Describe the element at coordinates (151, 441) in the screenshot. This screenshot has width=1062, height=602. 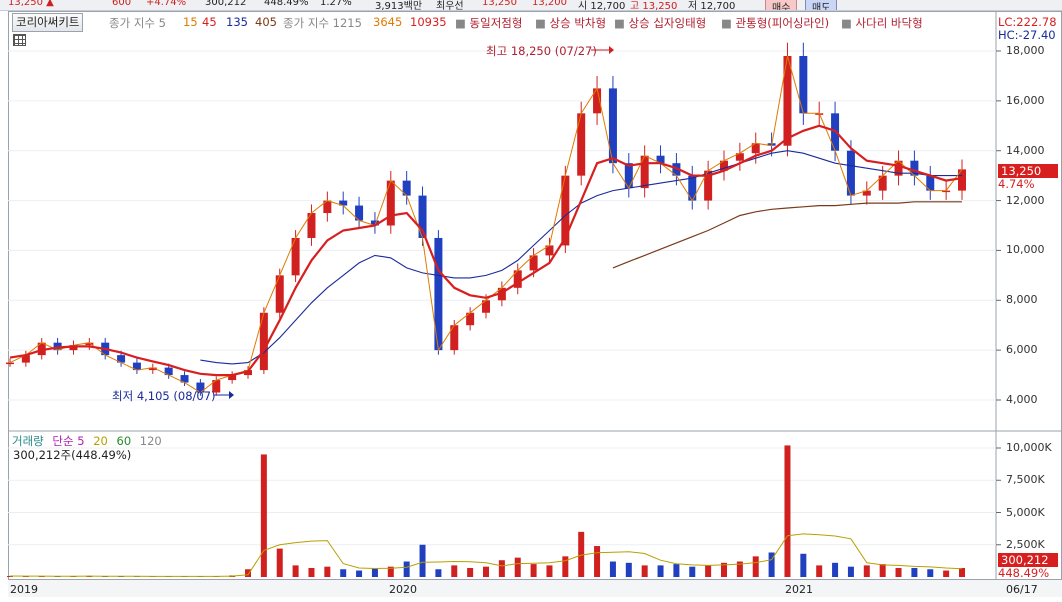
I see `volume-ma-120: 120` at that location.